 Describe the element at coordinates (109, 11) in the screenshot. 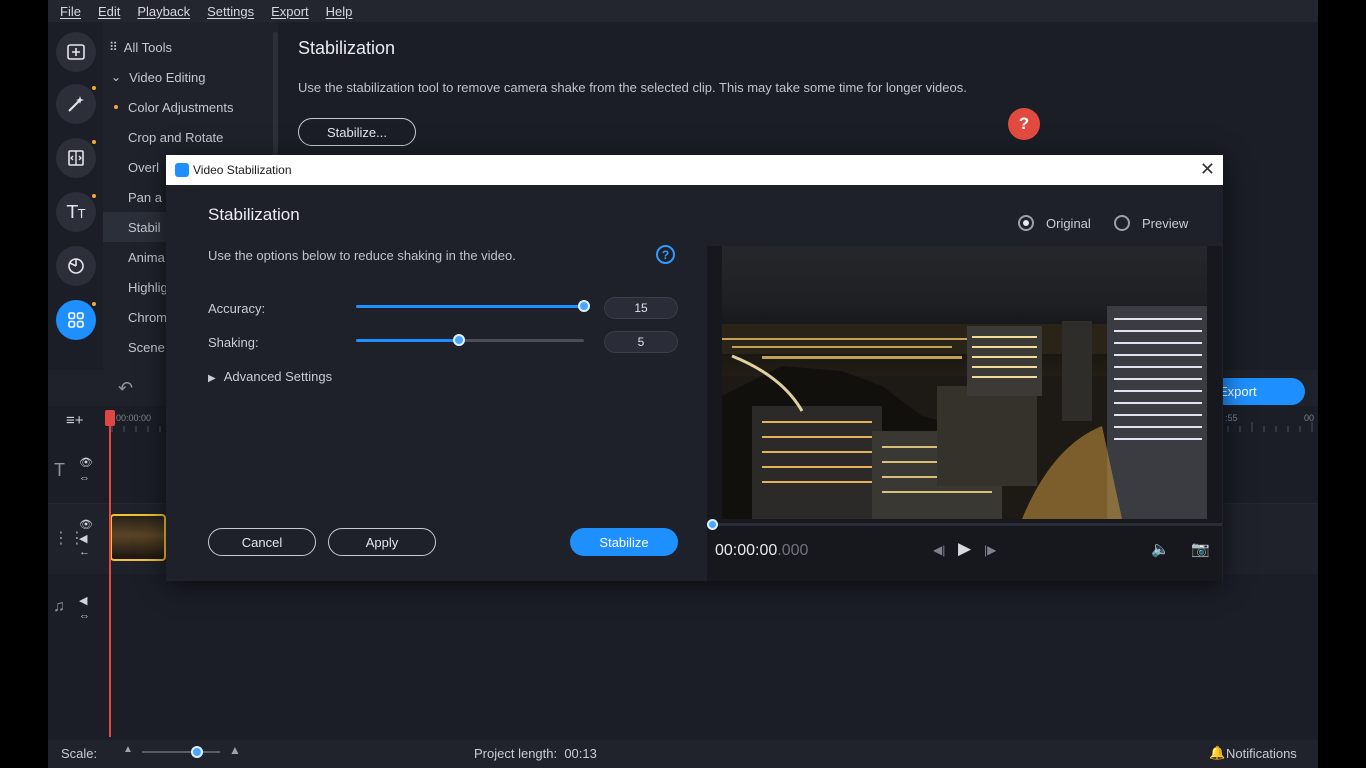

I see `menu-edit: Edit` at that location.